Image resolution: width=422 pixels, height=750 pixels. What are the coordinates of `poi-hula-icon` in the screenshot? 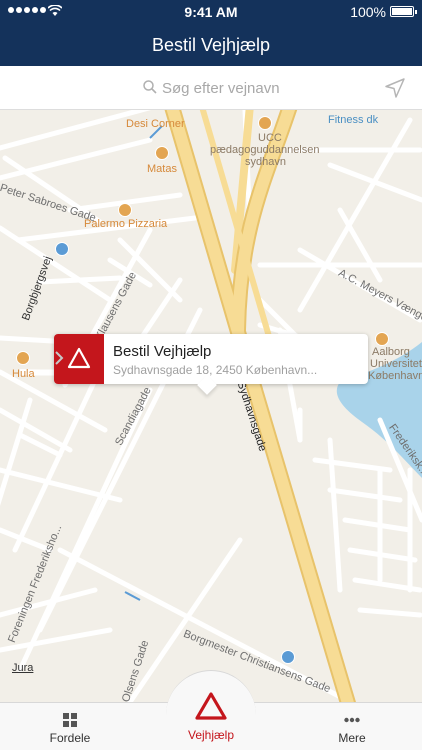 It's located at (23, 358).